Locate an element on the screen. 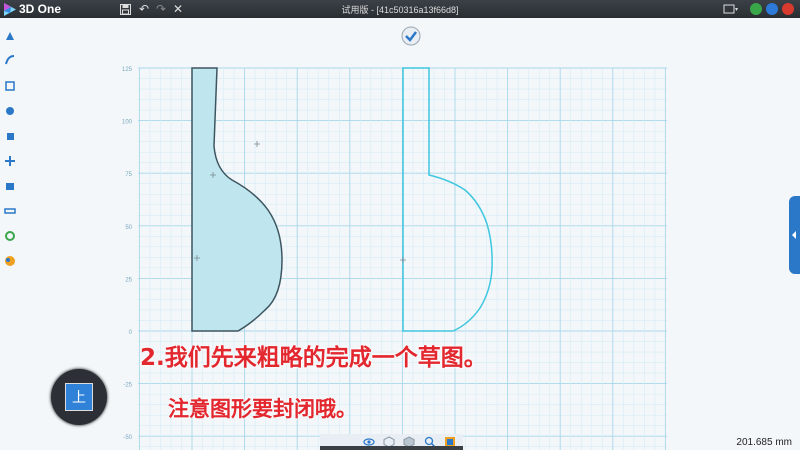 This screenshot has height=450, width=800. basic-solid-icon is located at coordinates (10, 36).